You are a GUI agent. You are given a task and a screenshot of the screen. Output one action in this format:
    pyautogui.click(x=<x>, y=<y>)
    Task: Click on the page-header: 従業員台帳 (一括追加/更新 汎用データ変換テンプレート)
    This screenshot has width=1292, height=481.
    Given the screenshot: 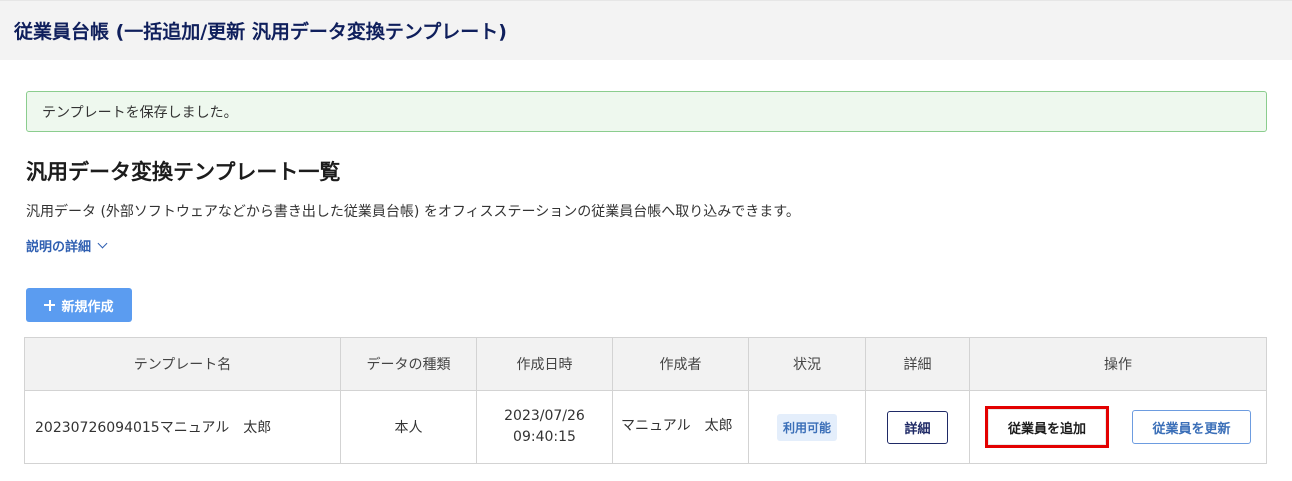 What is the action you would take?
    pyautogui.click(x=646, y=30)
    